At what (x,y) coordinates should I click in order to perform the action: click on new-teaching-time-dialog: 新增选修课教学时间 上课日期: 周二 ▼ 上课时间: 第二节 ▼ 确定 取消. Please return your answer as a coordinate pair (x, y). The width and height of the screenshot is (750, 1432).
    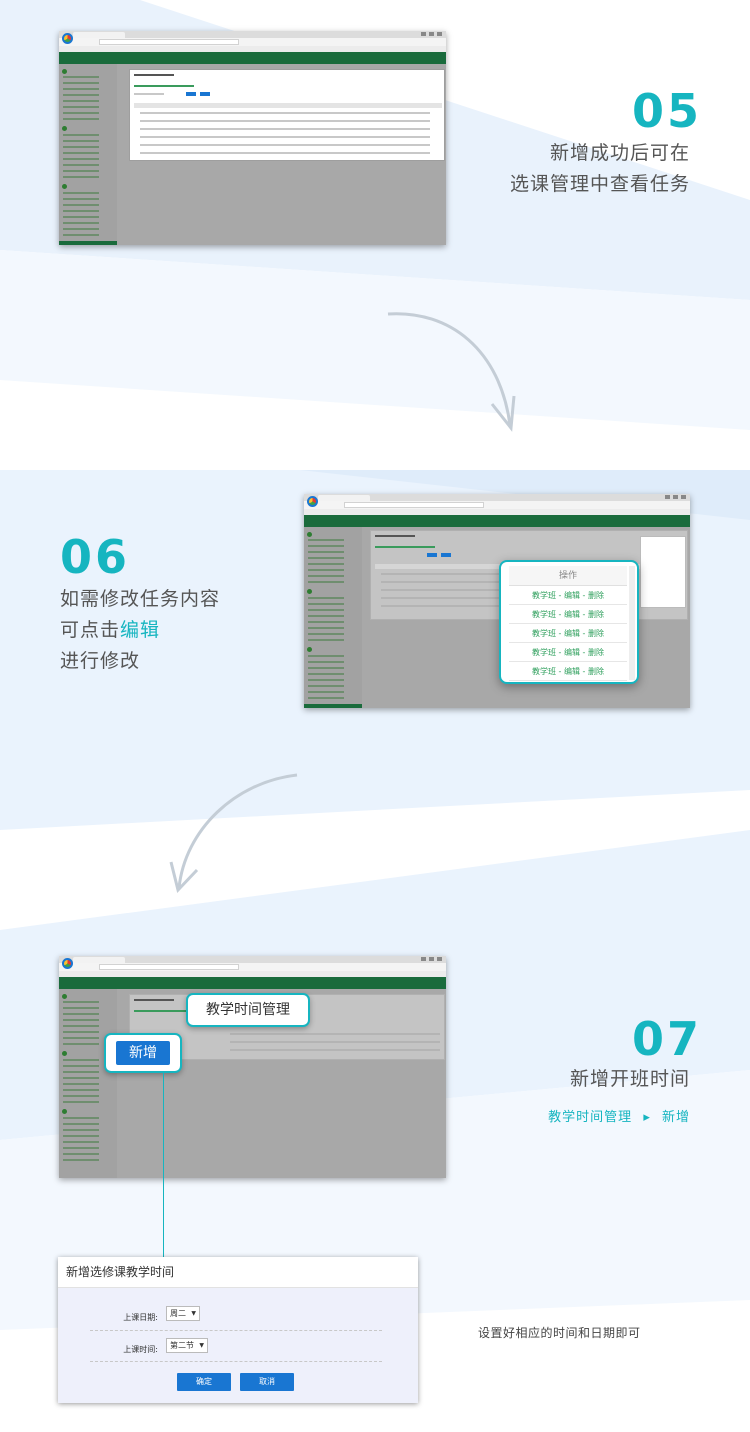
    Looking at the image, I should click on (238, 1330).